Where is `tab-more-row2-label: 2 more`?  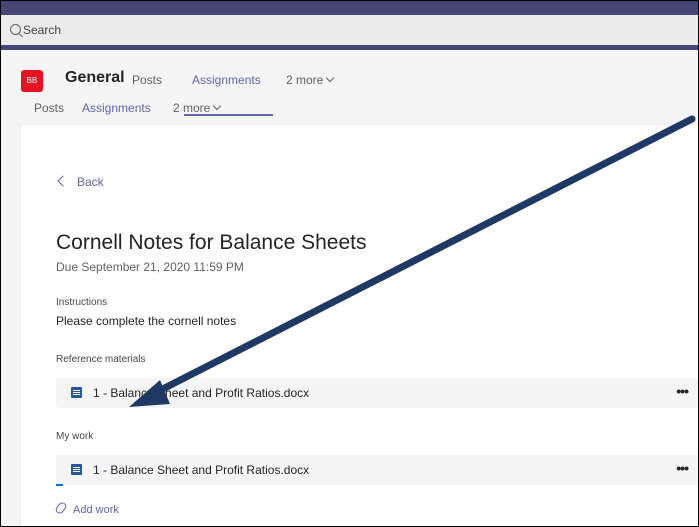 tab-more-row2-label: 2 more is located at coordinates (192, 108).